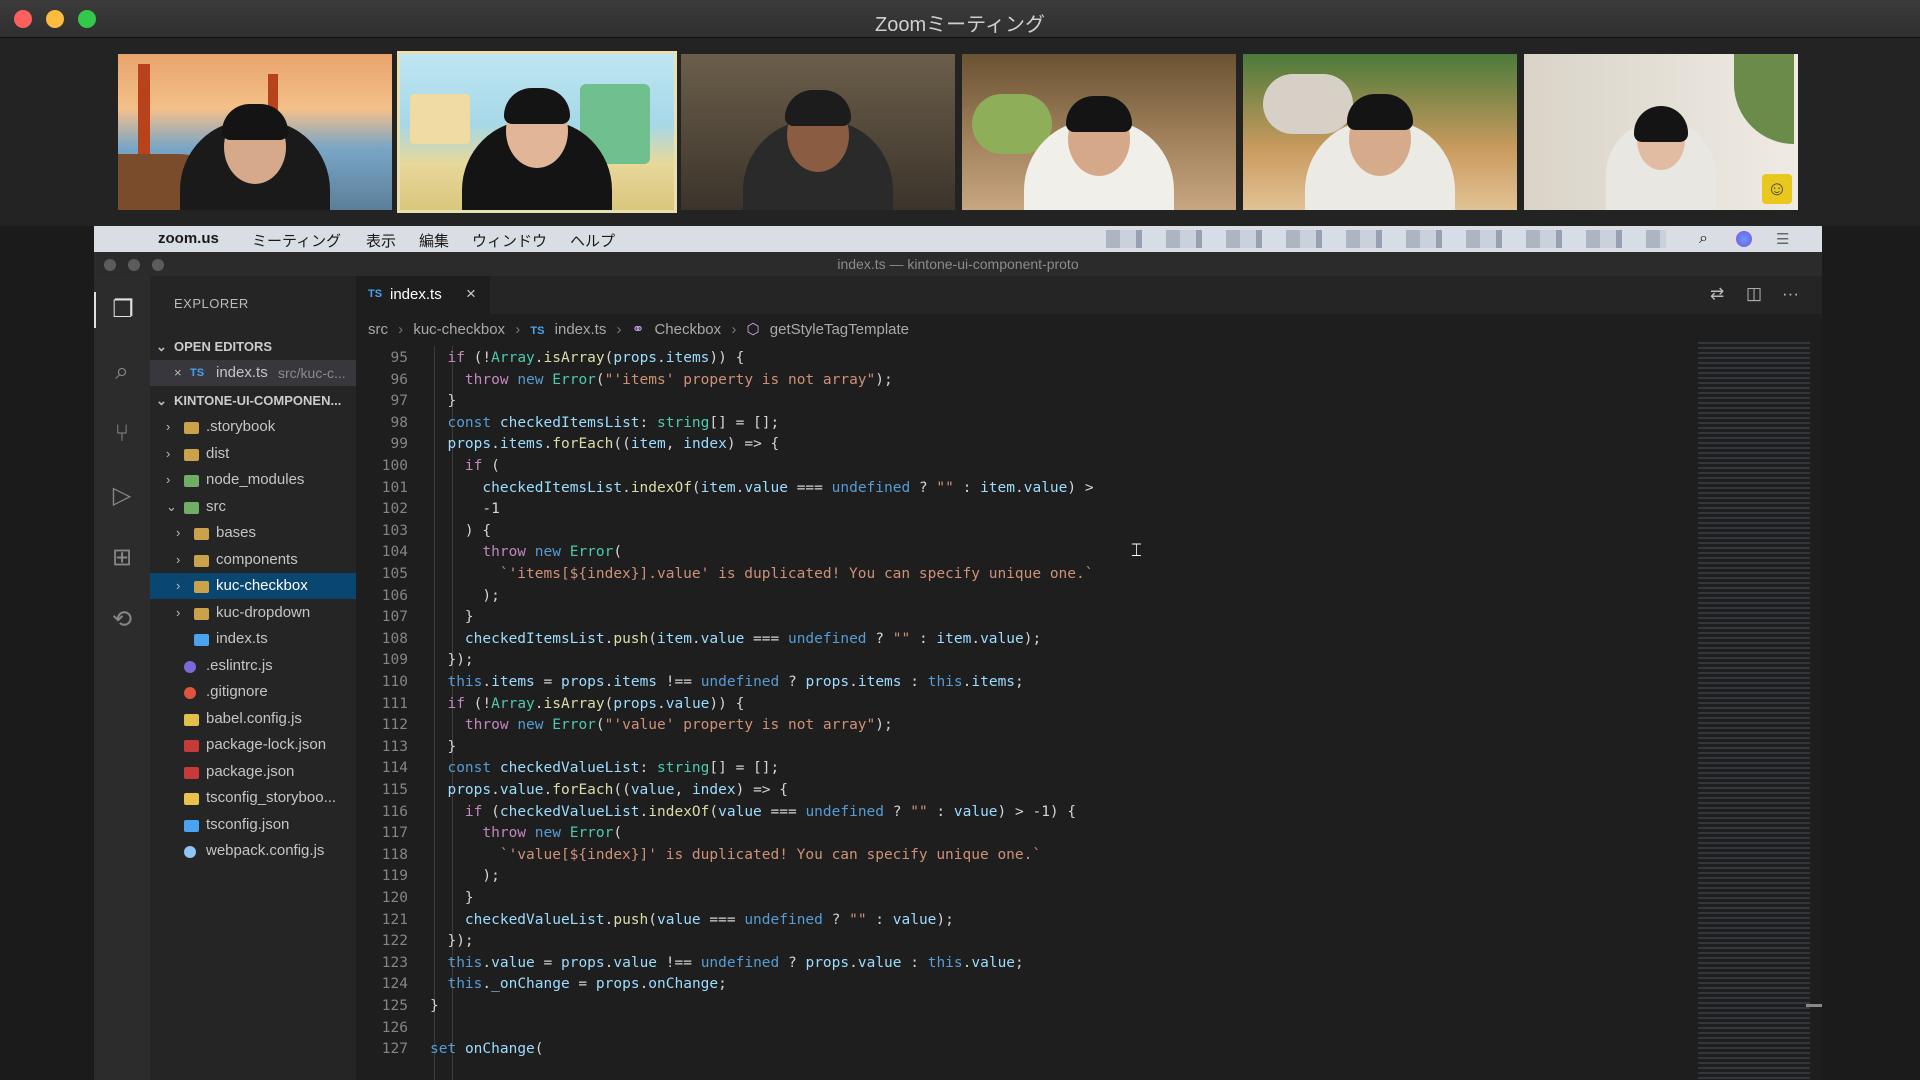  Describe the element at coordinates (613, 444) in the screenshot. I see `code-text: props.items.forEach((item, index) => {` at that location.